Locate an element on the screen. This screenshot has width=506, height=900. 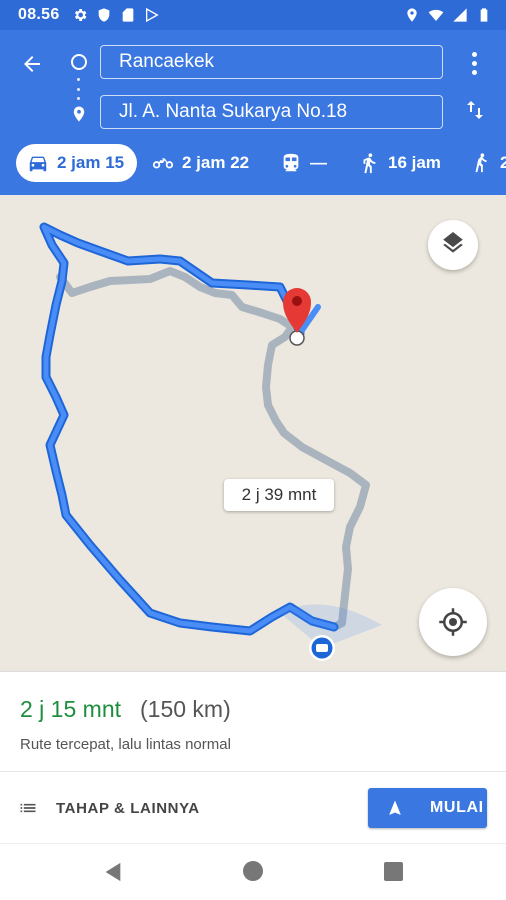
system-nav-bar is located at coordinates (253, 871).